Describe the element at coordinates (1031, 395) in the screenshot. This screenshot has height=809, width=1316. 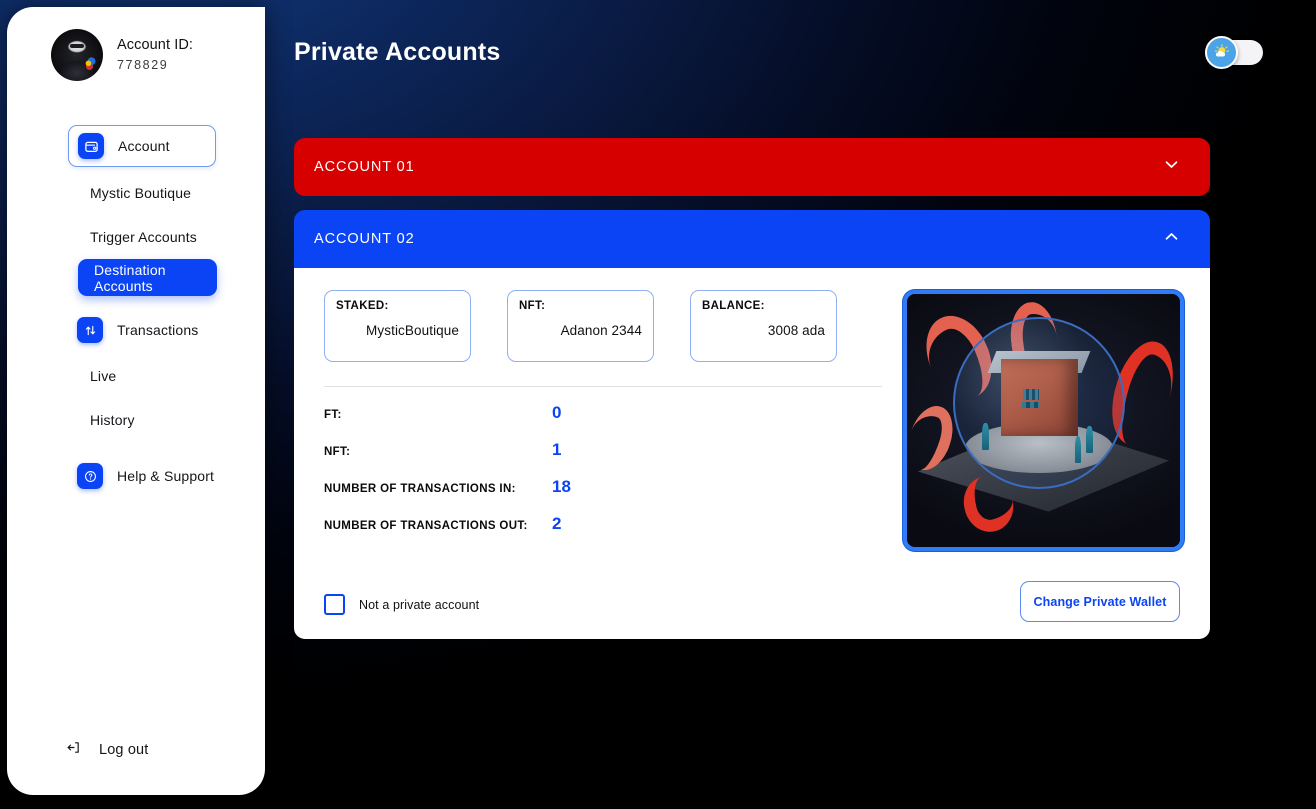
I see `nft-building-window` at that location.